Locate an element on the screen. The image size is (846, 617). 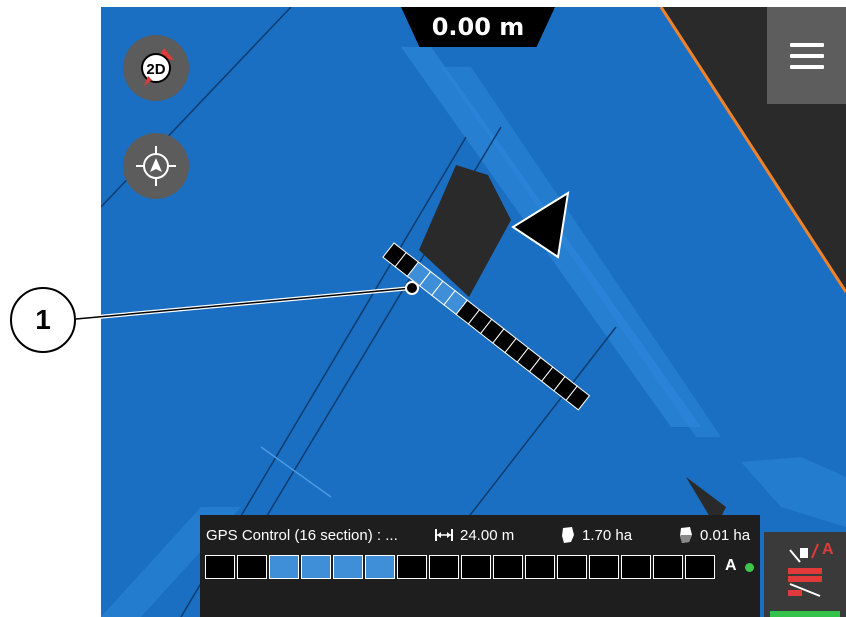
view-mode-button: 2D is located at coordinates (156, 68).